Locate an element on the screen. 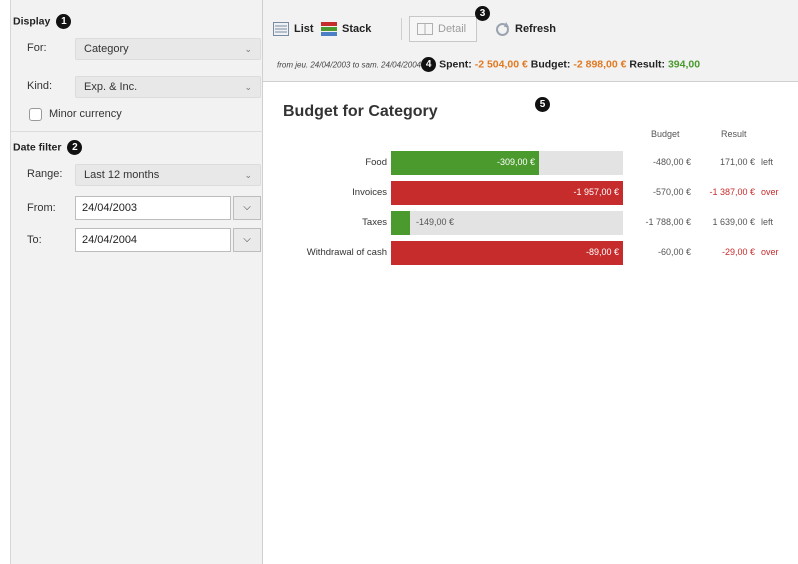 The height and width of the screenshot is (564, 798). date-filter-title: Date filter is located at coordinates (37, 147).